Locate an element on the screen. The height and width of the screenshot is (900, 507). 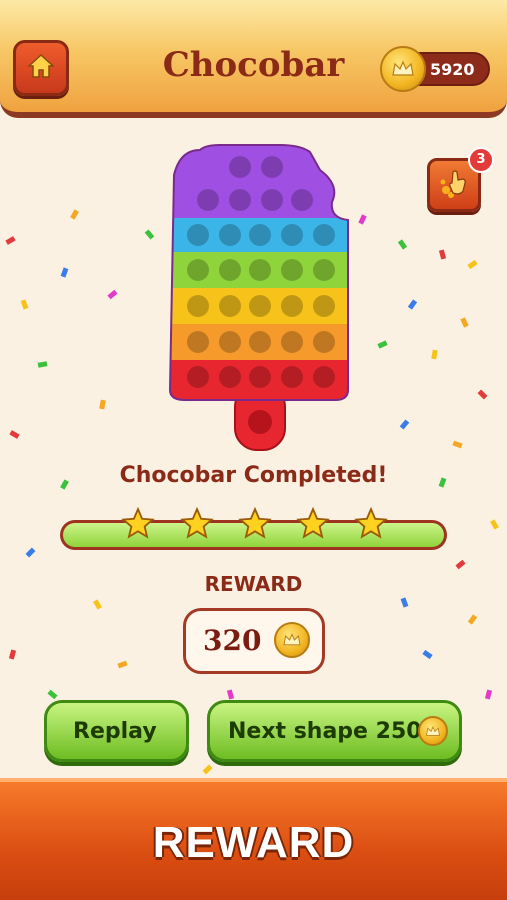
replay-label: Replay is located at coordinates (115, 731).